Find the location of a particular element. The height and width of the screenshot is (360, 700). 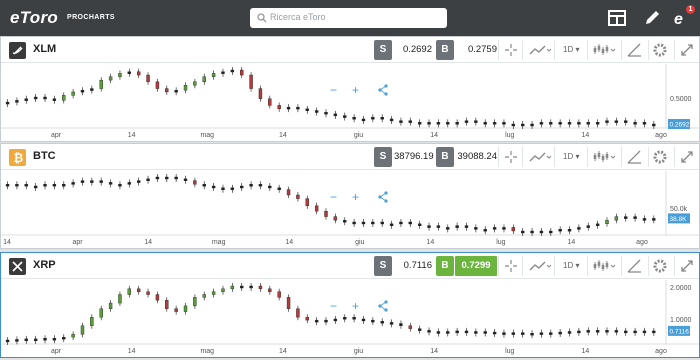

instrument-name: BTC is located at coordinates (44, 156).